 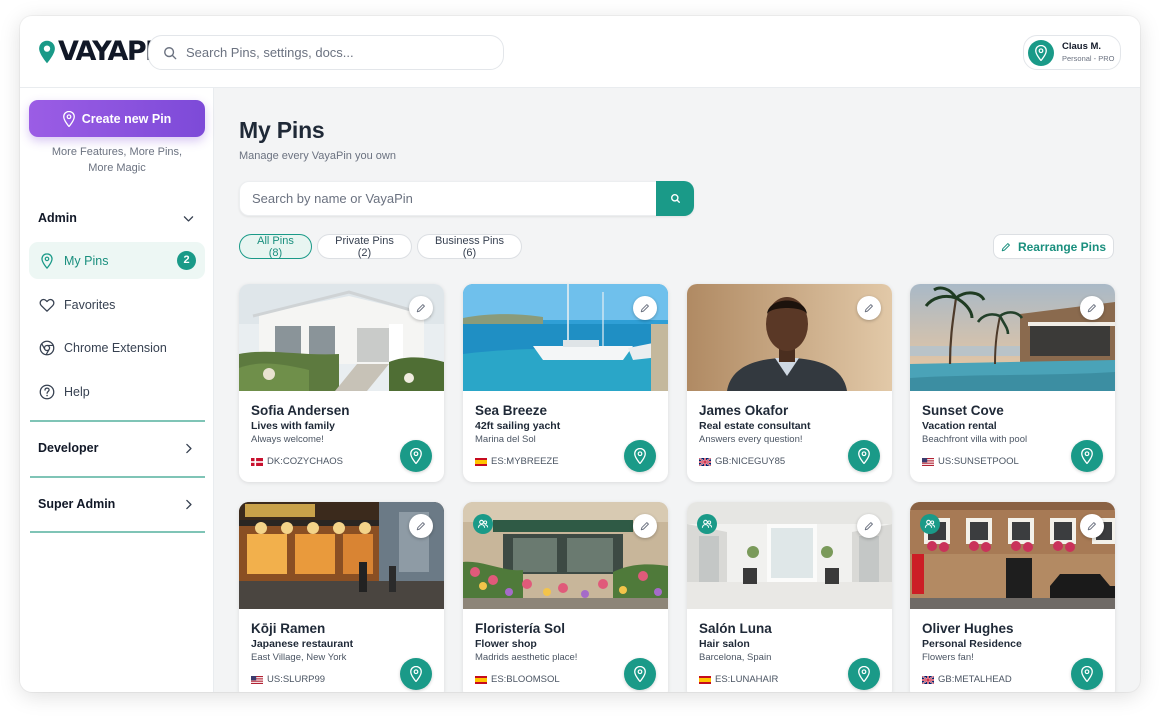 What do you see at coordinates (525, 679) in the screenshot?
I see `pin-id-text: ES:BLOOMSOL` at bounding box center [525, 679].